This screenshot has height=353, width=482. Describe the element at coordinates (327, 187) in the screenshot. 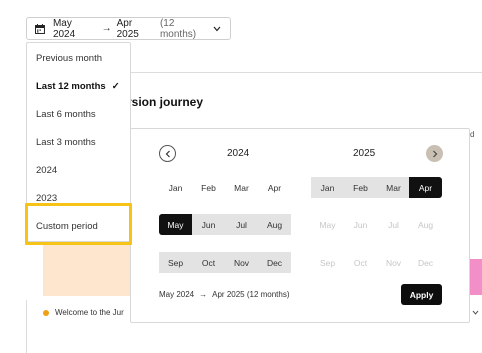

I see `month-2025-jan: Jan` at that location.